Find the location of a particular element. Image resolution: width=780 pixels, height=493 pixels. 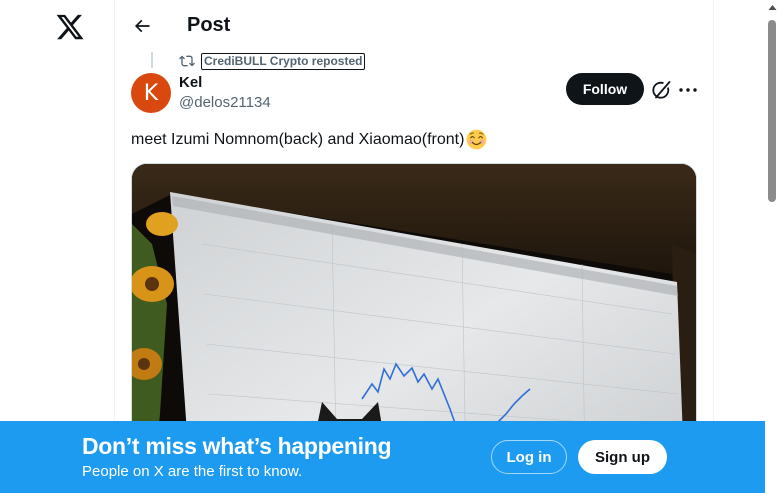

page-title: Post is located at coordinates (209, 25).